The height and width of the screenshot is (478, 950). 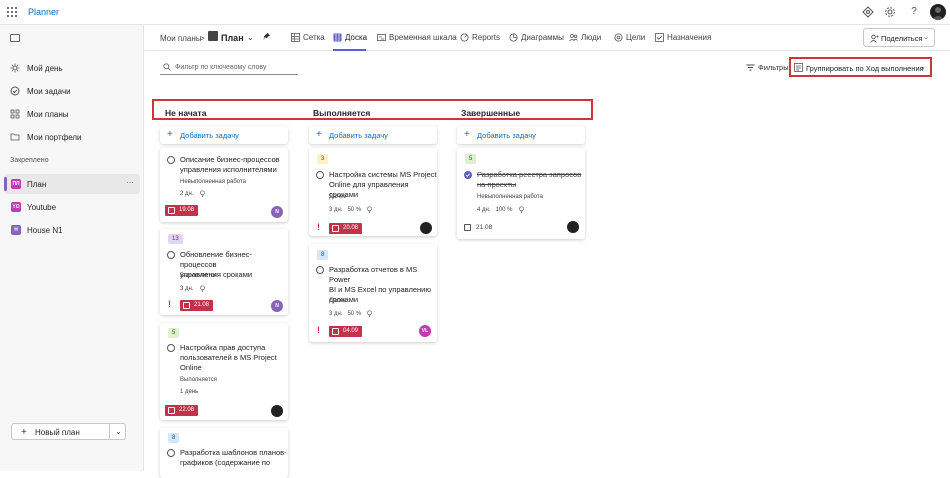 What do you see at coordinates (229, 67) in the screenshot?
I see `keyword-filter-input: Фильтр по ключевому слову` at bounding box center [229, 67].